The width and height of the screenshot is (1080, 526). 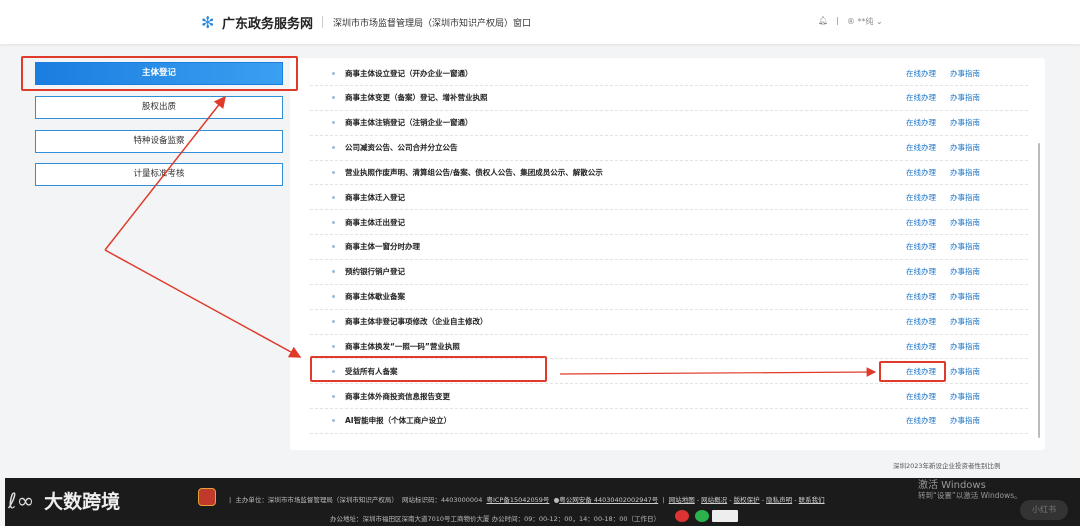 What do you see at coordinates (682, 516) in the screenshot?
I see `weibo-icon` at bounding box center [682, 516].